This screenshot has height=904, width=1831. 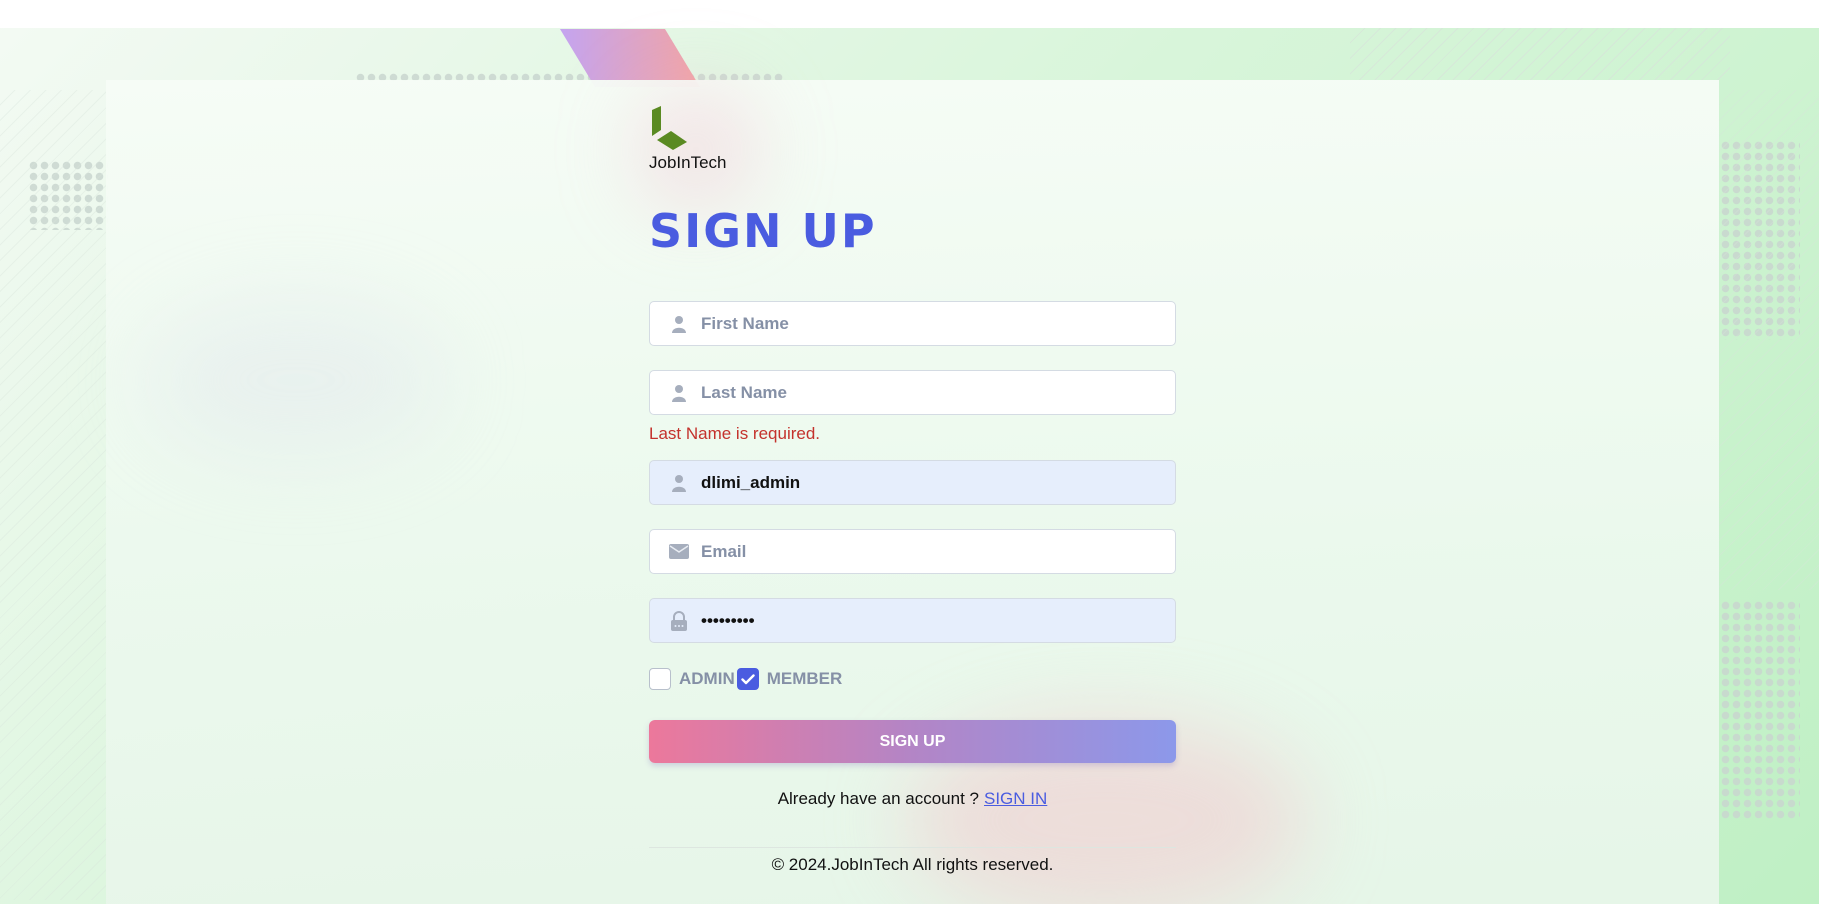 What do you see at coordinates (669, 128) in the screenshot?
I see `logo-leaf-icon` at bounding box center [669, 128].